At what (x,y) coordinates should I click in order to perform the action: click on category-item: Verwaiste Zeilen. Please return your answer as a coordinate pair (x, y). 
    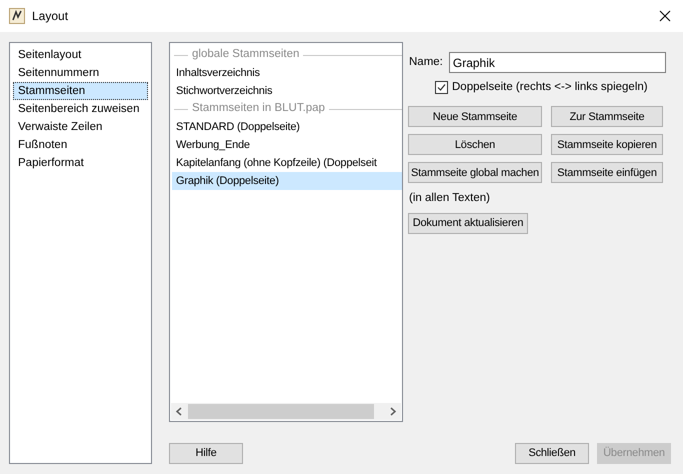
    Looking at the image, I should click on (80, 127).